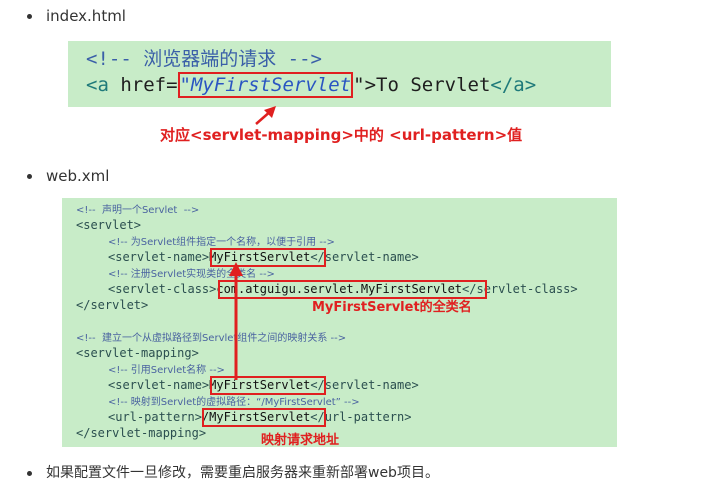 The height and width of the screenshot is (494, 705). I want to click on code-href: href=, so click(149, 85).